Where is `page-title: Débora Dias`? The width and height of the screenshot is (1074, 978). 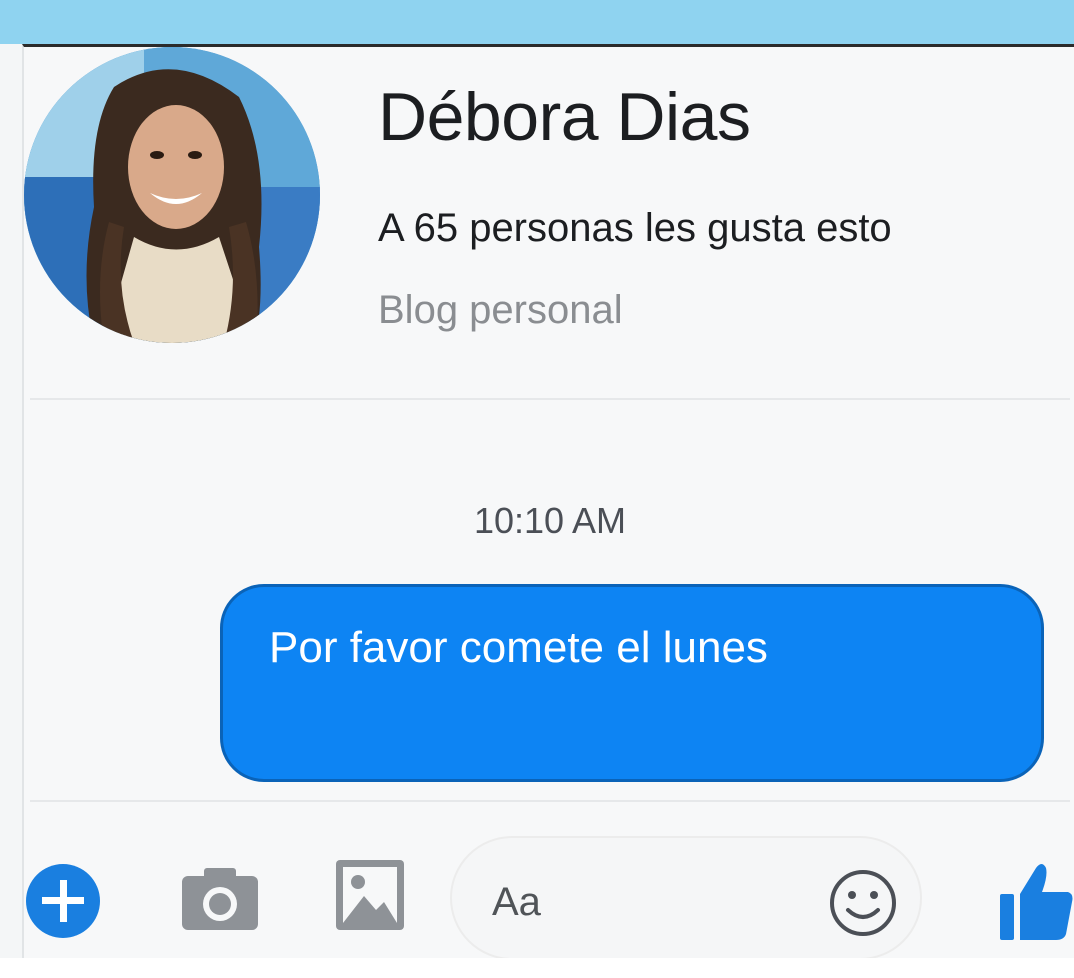 page-title: Débora Dias is located at coordinates (564, 117).